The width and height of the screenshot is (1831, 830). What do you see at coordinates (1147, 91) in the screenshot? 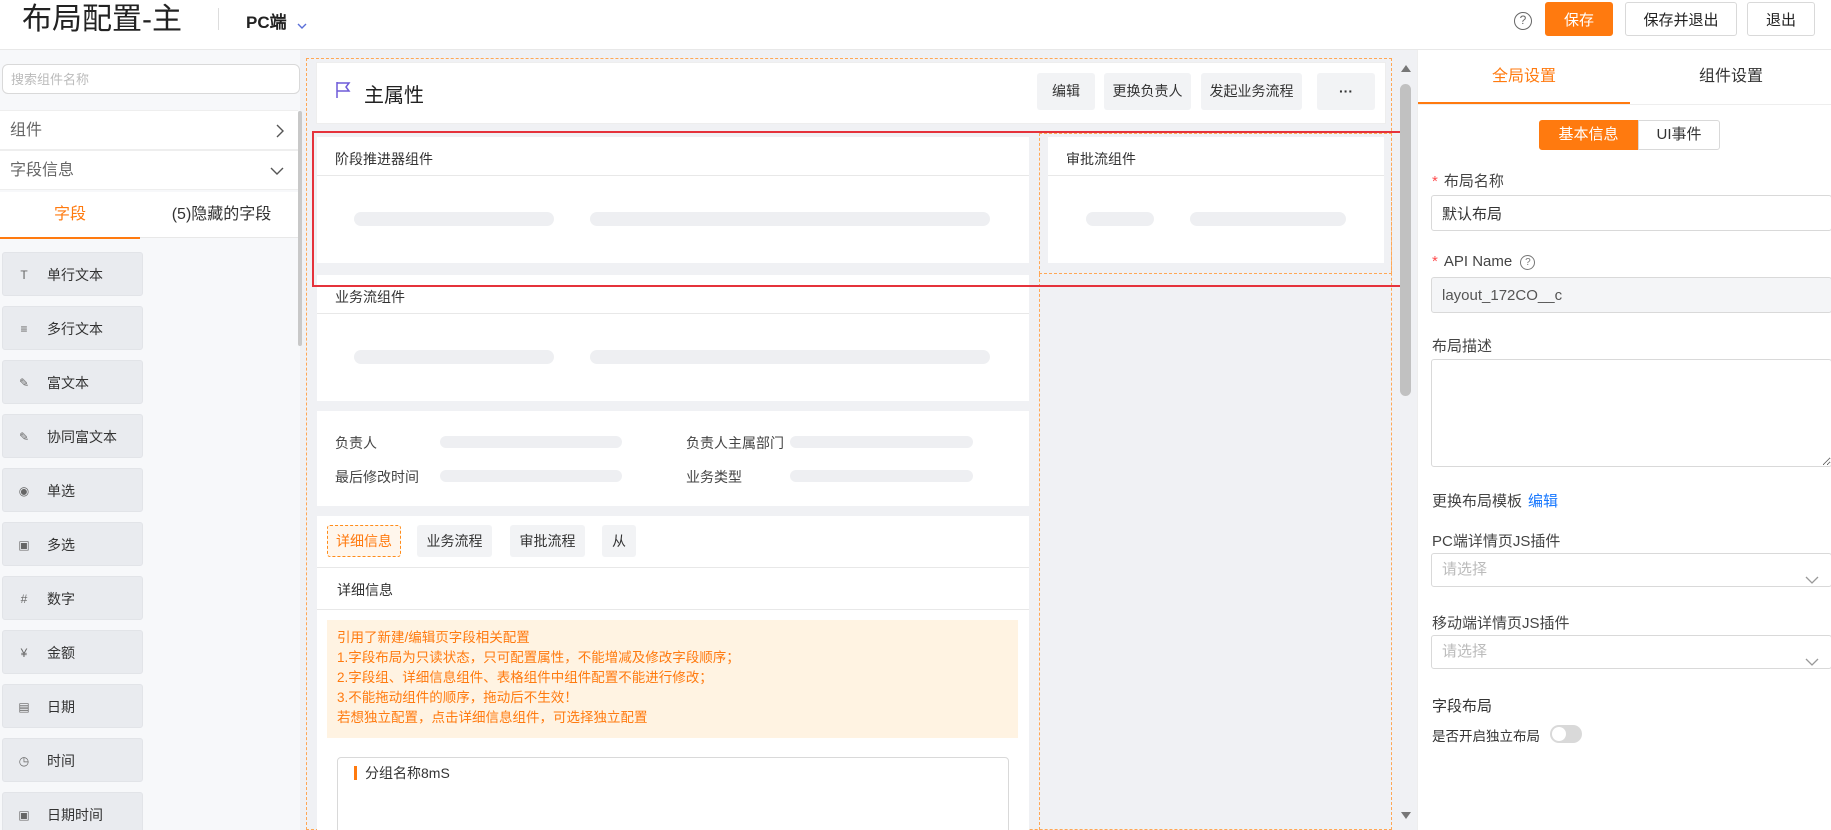
I see `change-owner-button: 更换负责人` at bounding box center [1147, 91].